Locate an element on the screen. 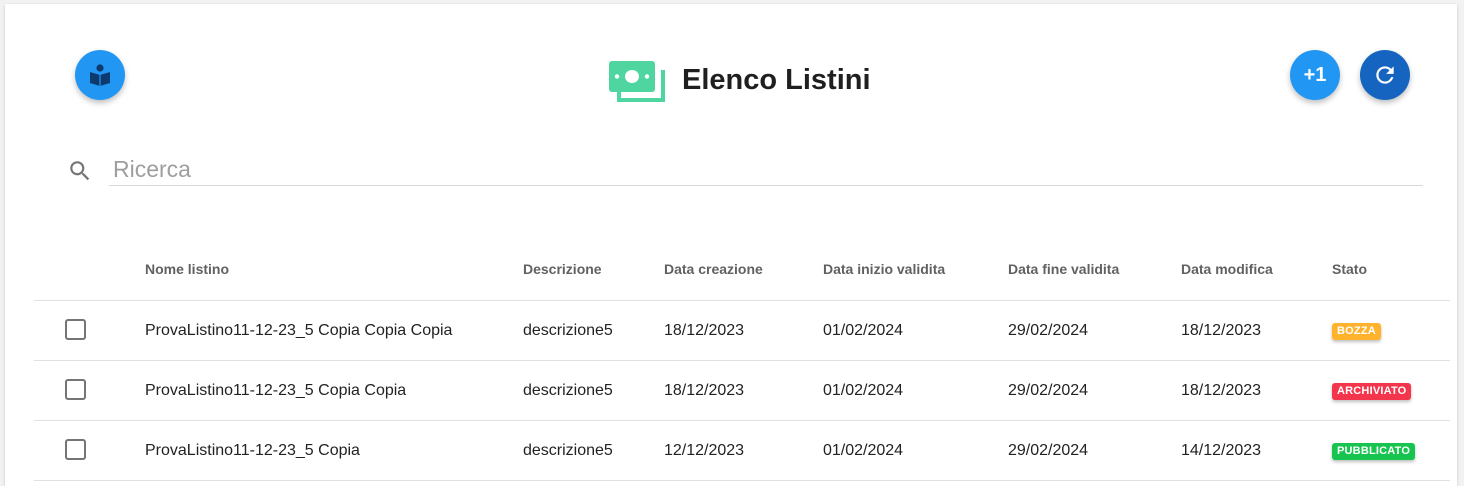 The width and height of the screenshot is (1464, 486). column-header-descrizione: Descrizione is located at coordinates (562, 269).